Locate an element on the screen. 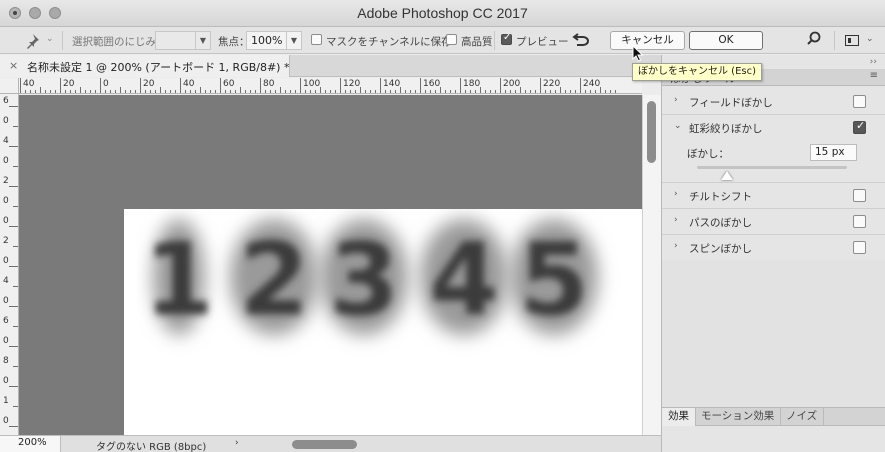 This screenshot has width=885, height=452. preview-checkbox is located at coordinates (506, 38).